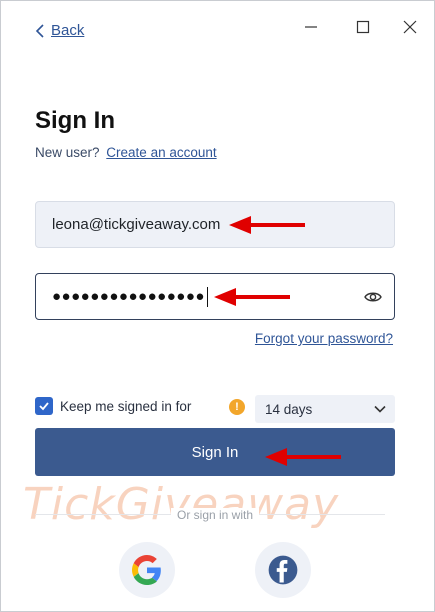  Describe the element at coordinates (67, 152) in the screenshot. I see `new-user-text: New user?` at that location.